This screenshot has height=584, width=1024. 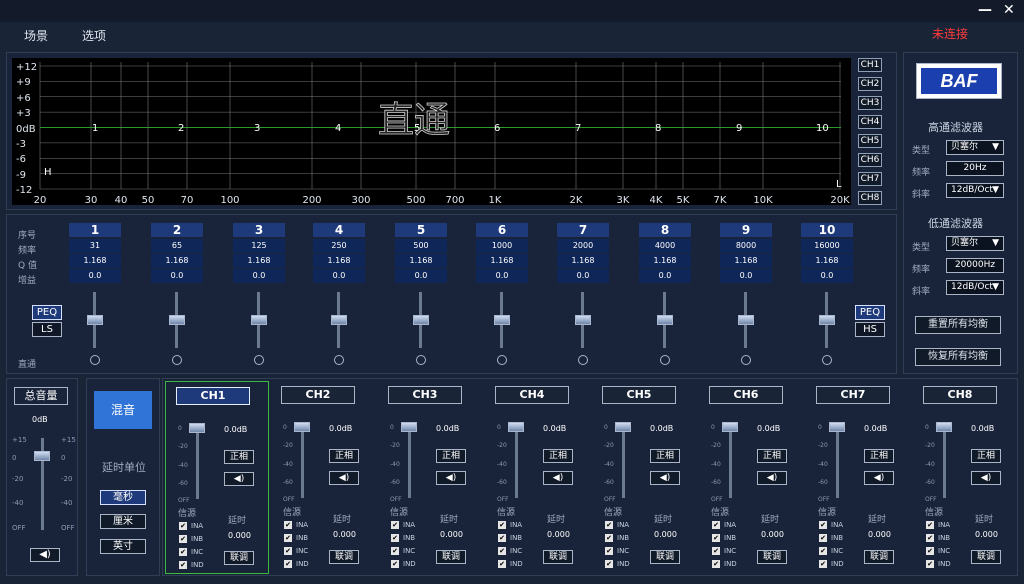 I want to click on close-button: ✕, so click(x=1009, y=10).